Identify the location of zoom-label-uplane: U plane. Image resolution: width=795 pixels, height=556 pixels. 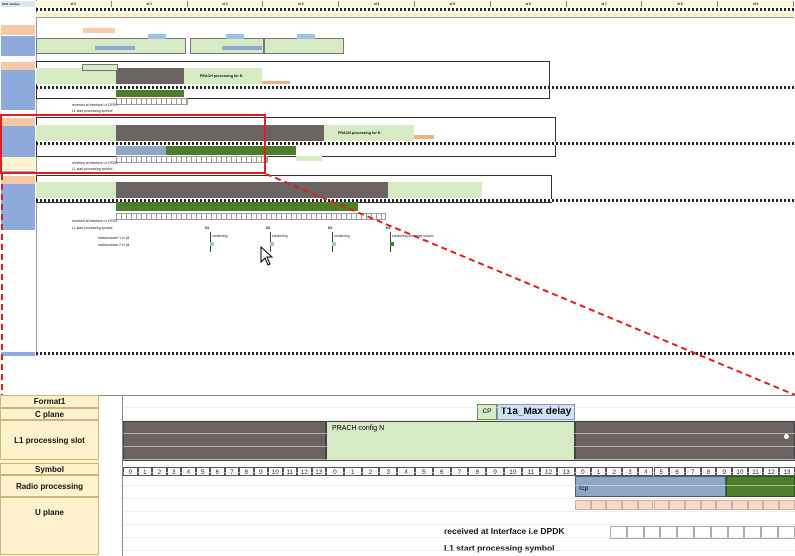
(49, 526).